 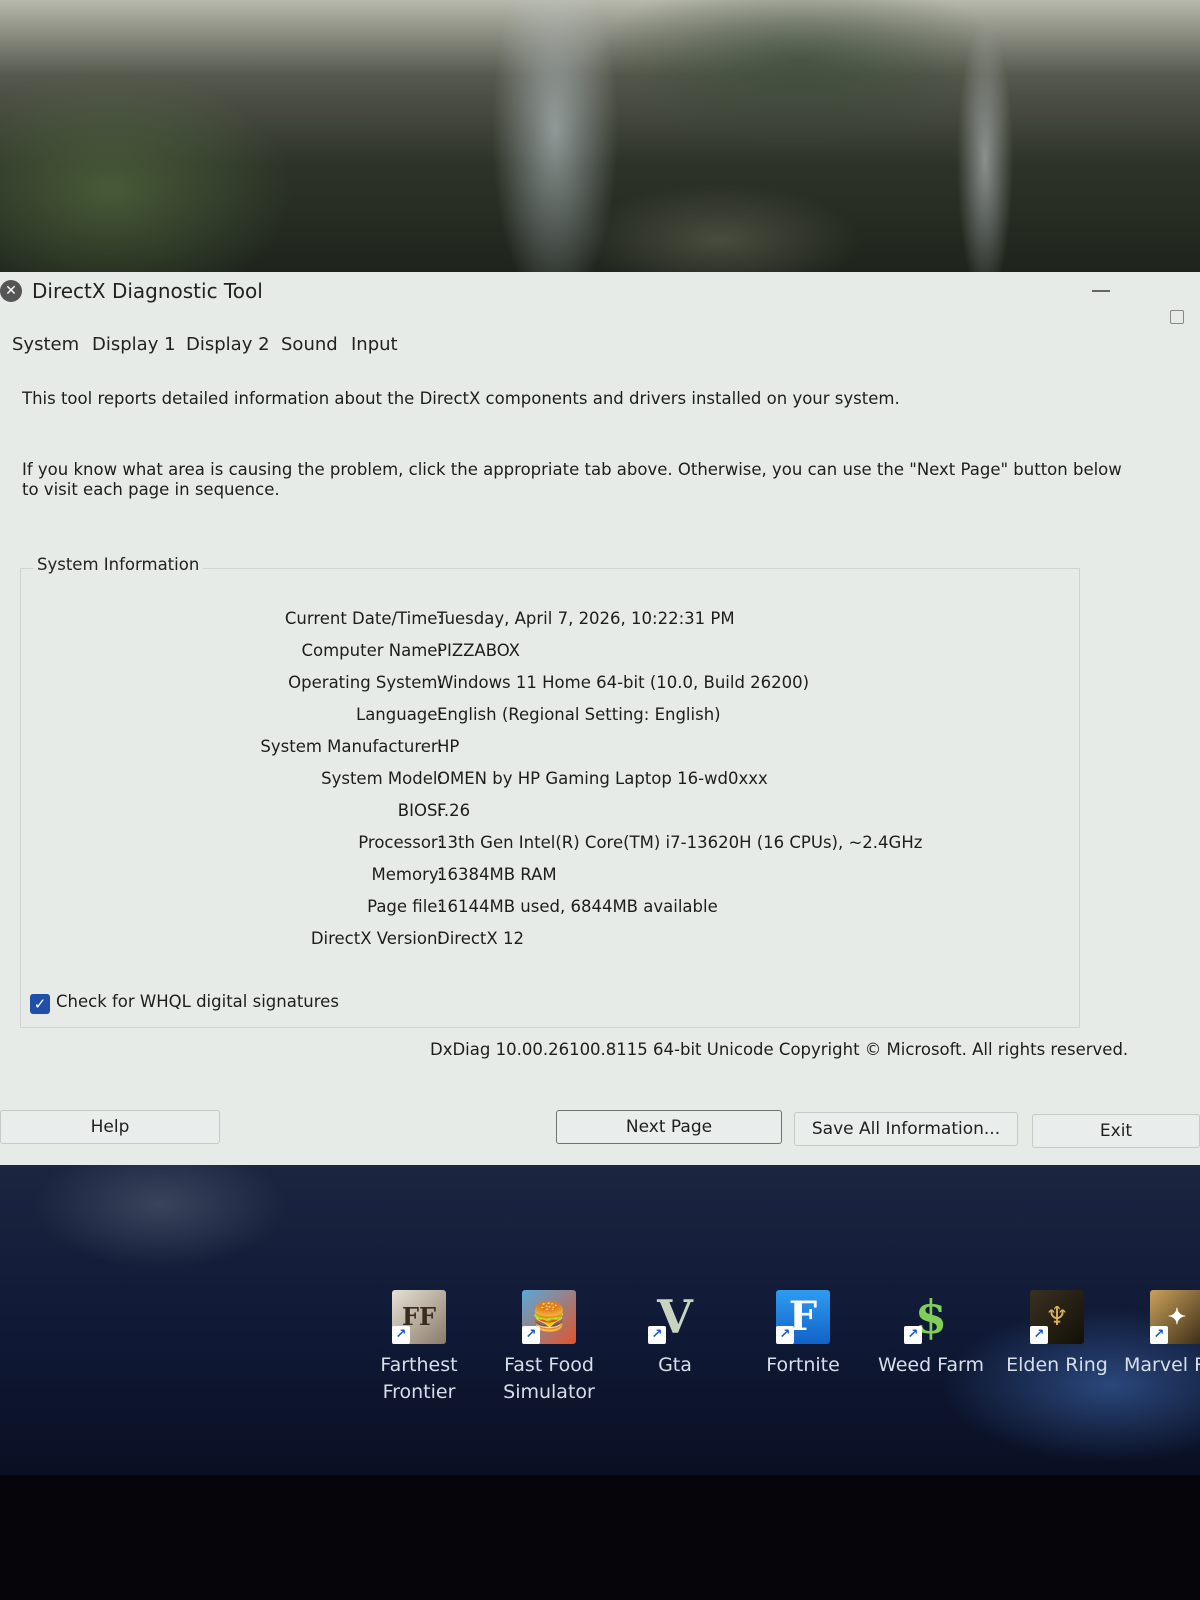 I want to click on tab-input: Input, so click(x=374, y=344).